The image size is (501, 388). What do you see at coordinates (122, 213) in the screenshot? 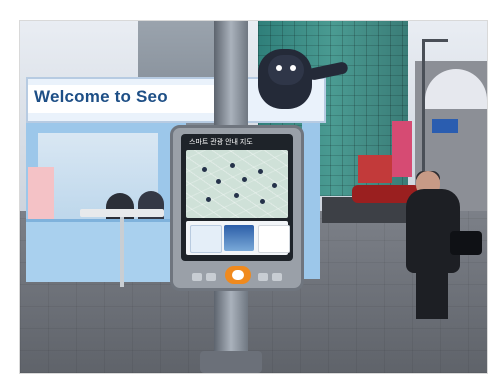
I see `high-table-top` at bounding box center [122, 213].